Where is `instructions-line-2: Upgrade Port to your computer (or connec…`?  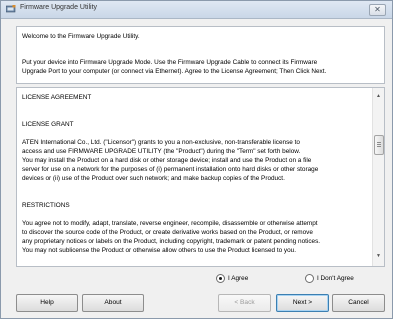 instructions-line-2: Upgrade Port to your computer (or connec… is located at coordinates (174, 71).